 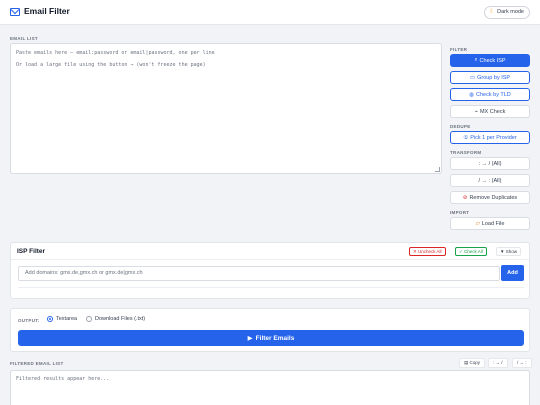 I want to click on colon-to-pipe-button: : → / (All), so click(x=490, y=163).